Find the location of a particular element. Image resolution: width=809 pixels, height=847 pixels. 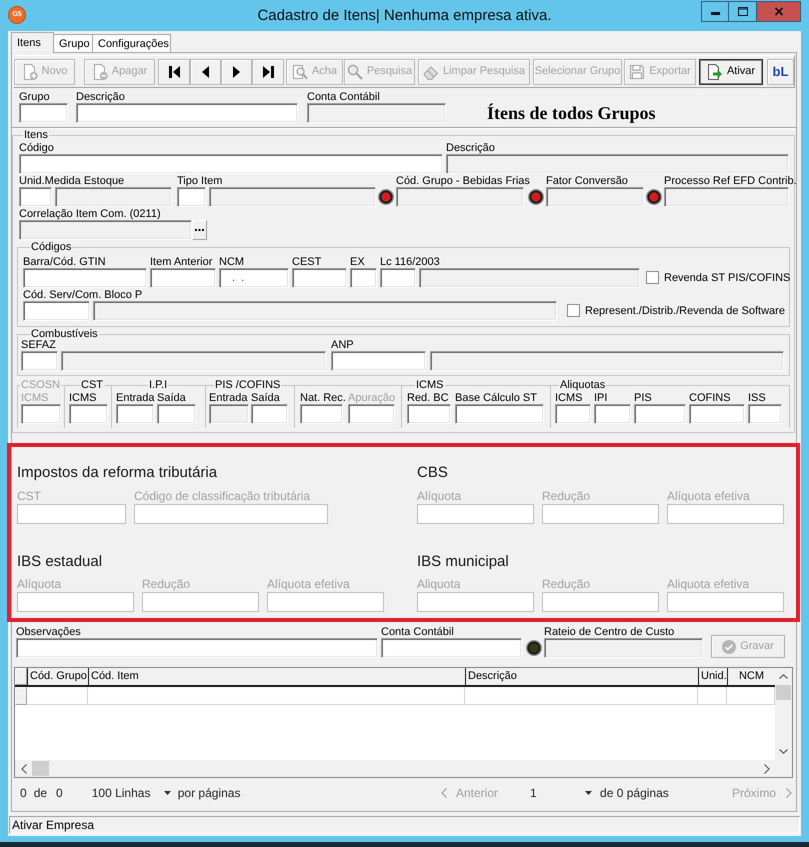

field-label: EX is located at coordinates (357, 262).